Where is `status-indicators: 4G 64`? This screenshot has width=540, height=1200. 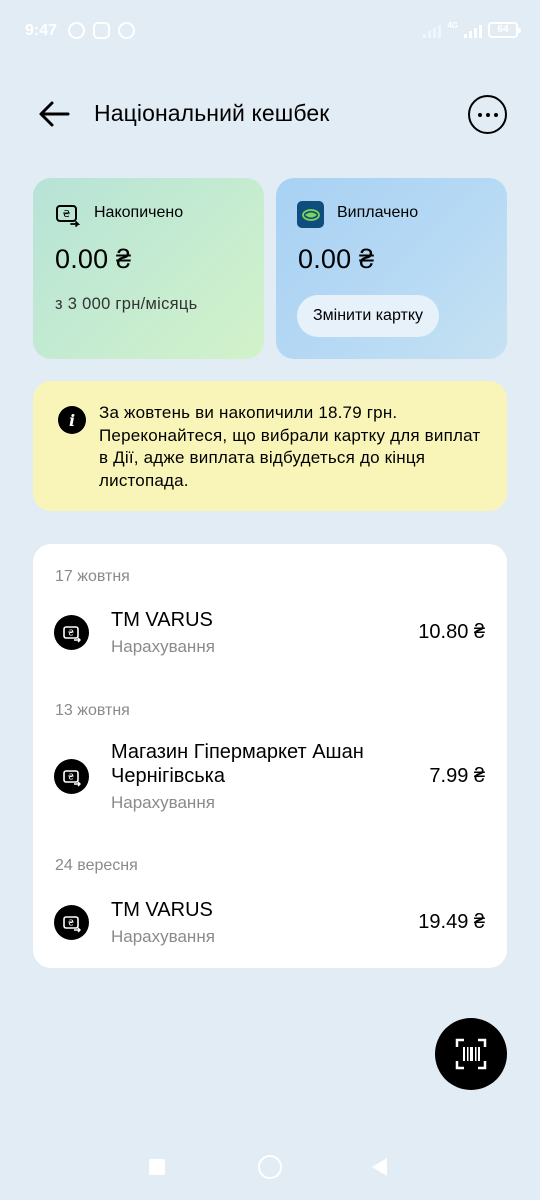 status-indicators: 4G 64 is located at coordinates (472, 29).